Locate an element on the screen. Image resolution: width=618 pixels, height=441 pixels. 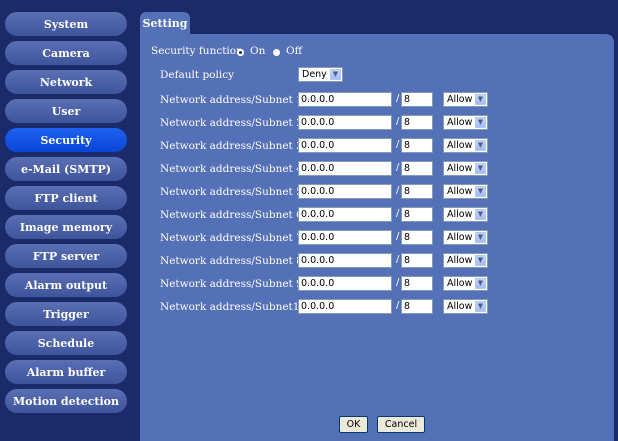
default-policy-label: Default policy is located at coordinates (197, 75).